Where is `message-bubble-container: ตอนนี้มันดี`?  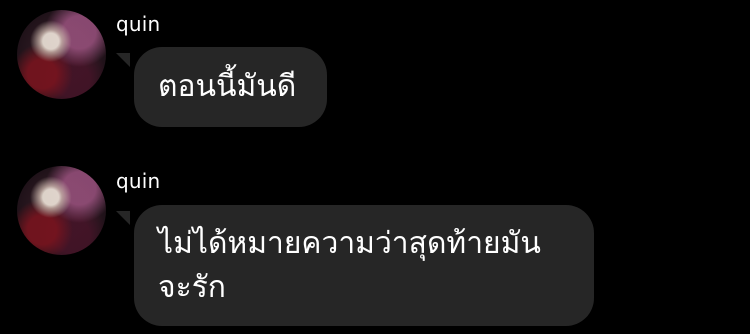
message-bubble-container: ตอนนี้มันดี is located at coordinates (220, 87).